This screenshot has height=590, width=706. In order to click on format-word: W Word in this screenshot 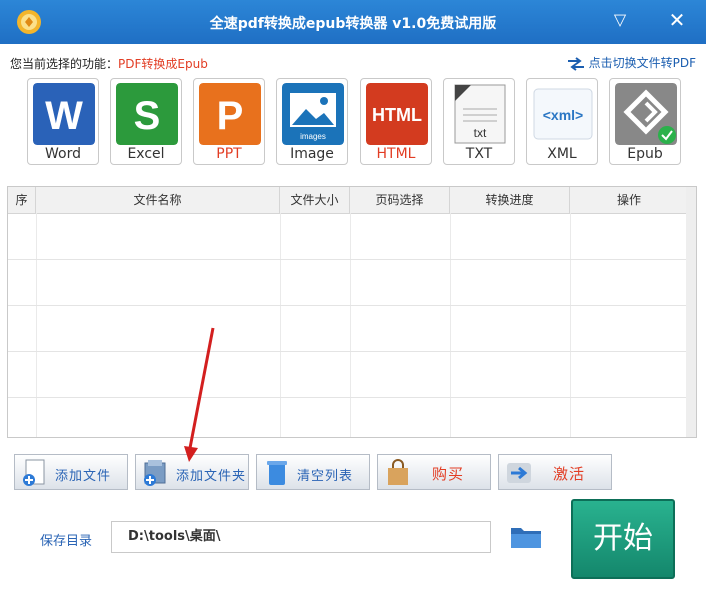, I will do `click(63, 121)`.